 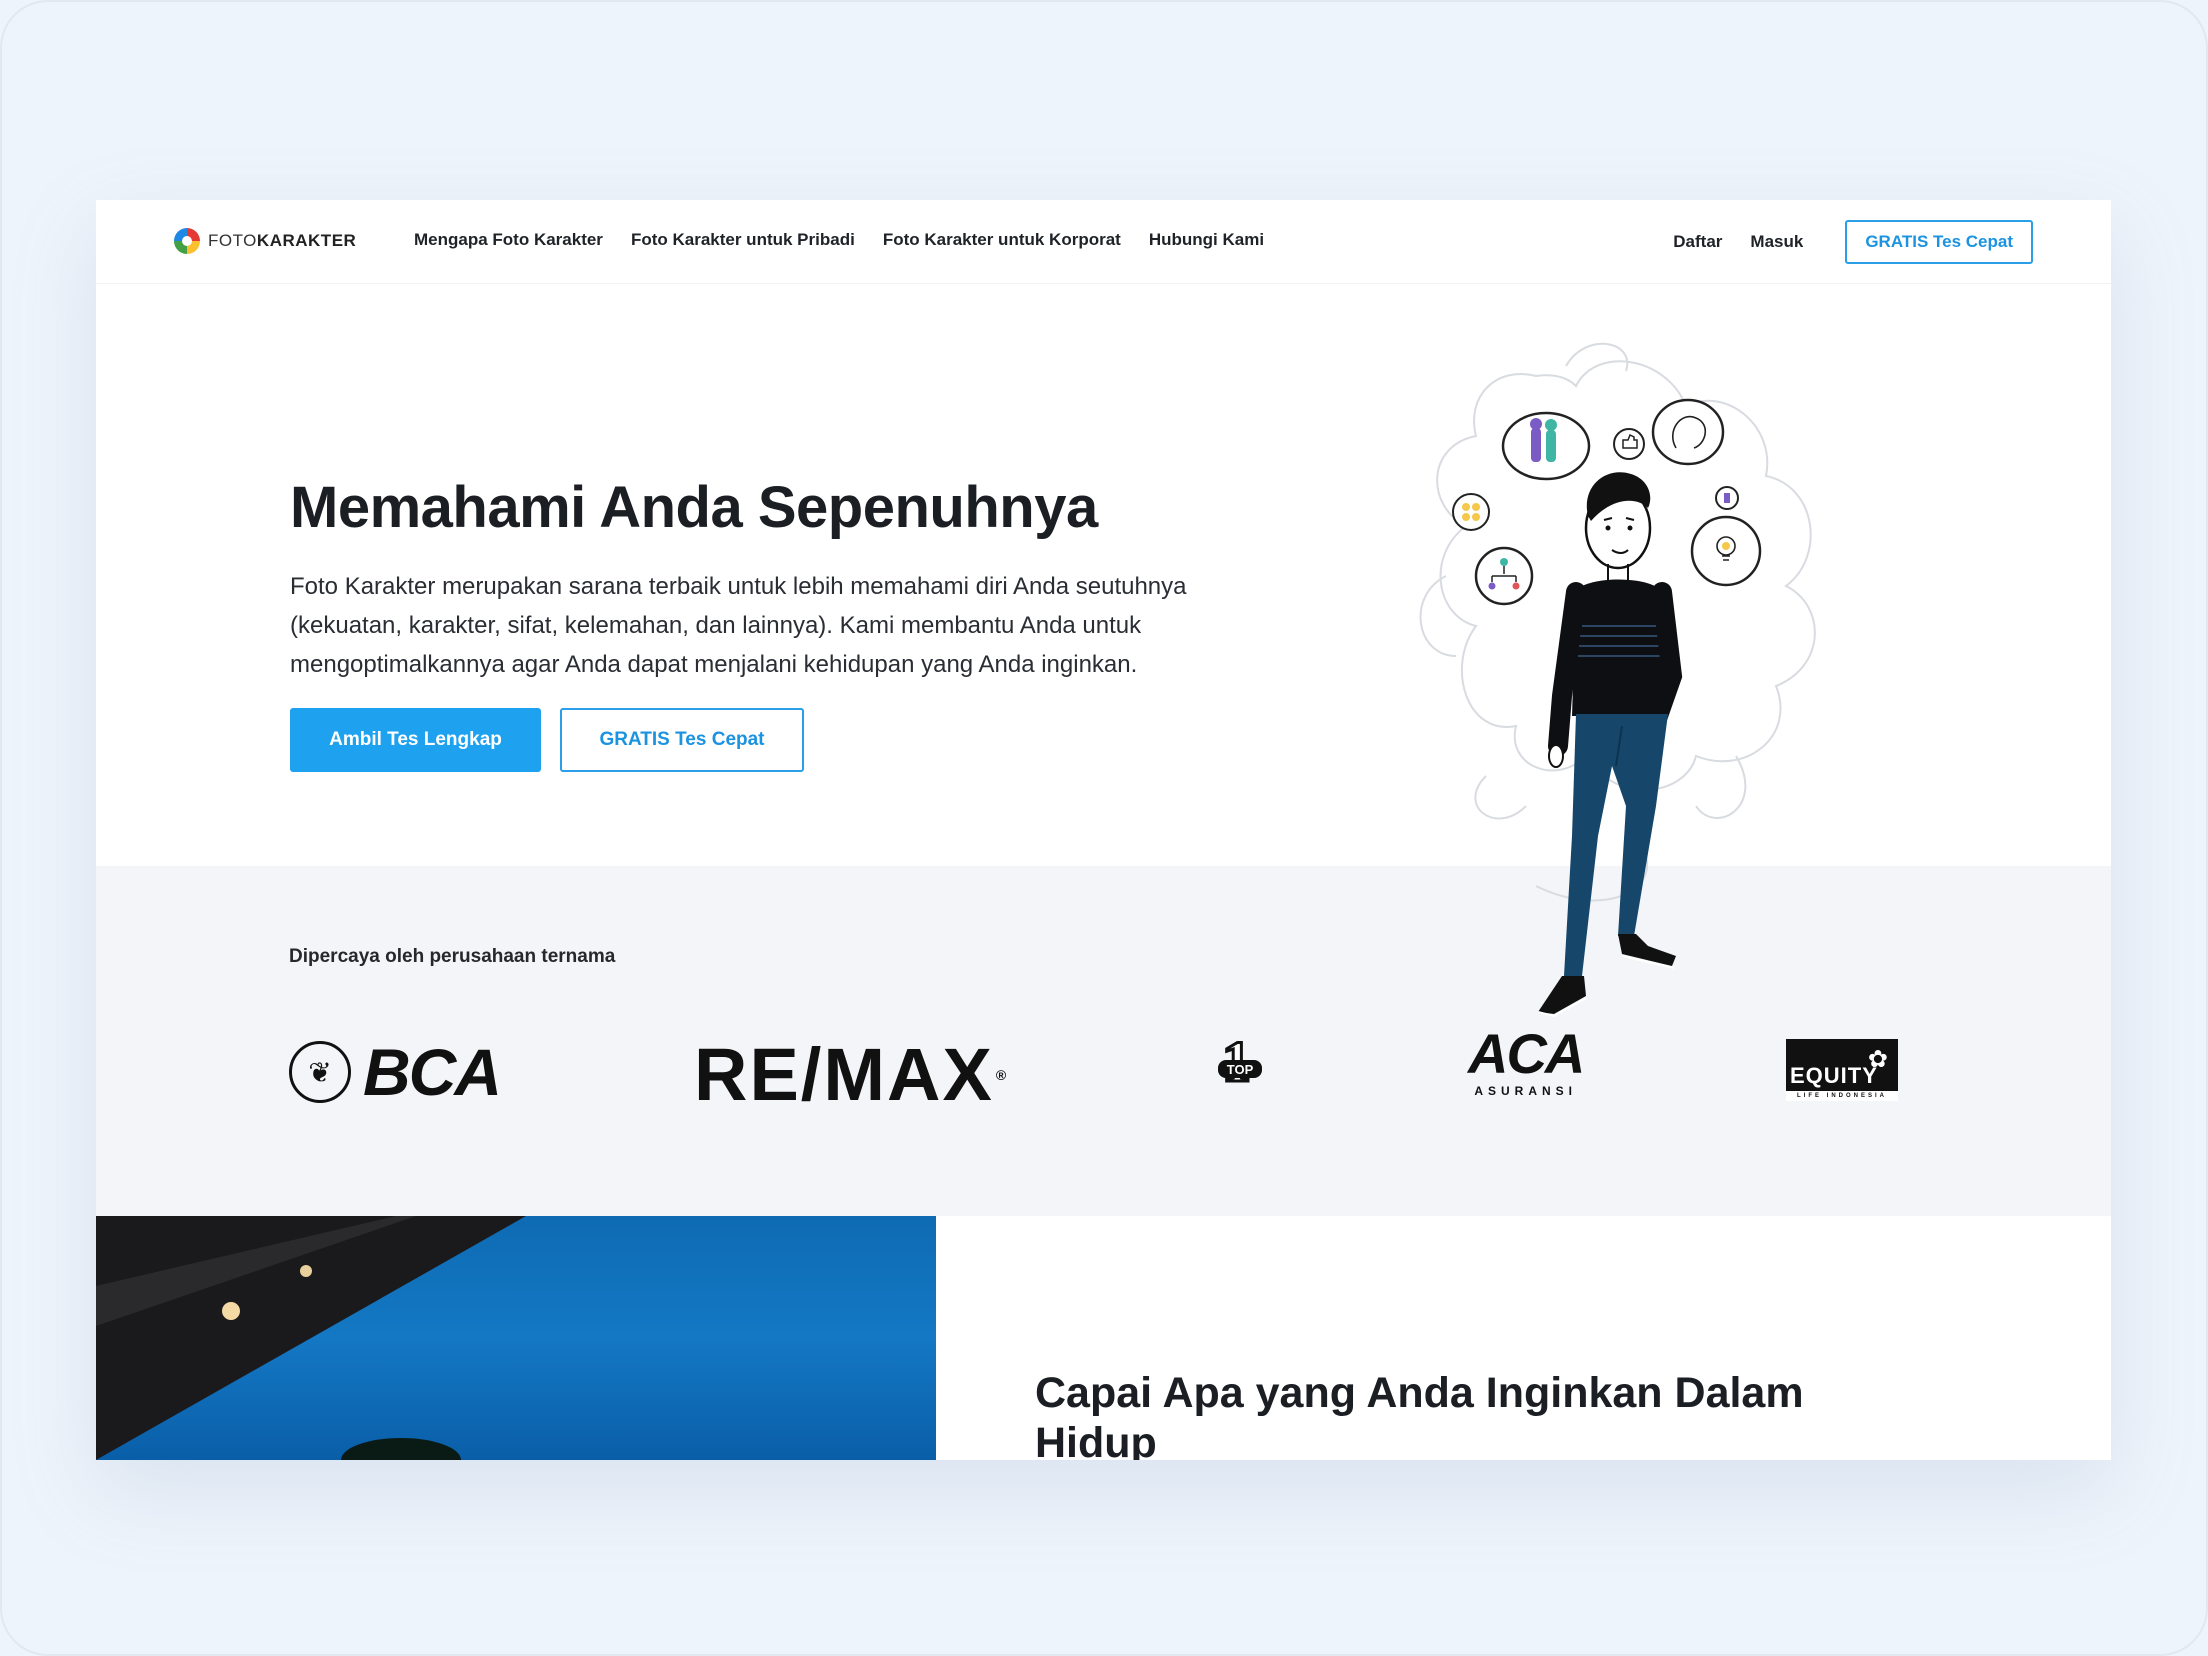 What do you see at coordinates (1419, 1414) in the screenshot?
I see `feature-title: Capai Apa yang Anda Inginkan Dalam Hidup` at bounding box center [1419, 1414].